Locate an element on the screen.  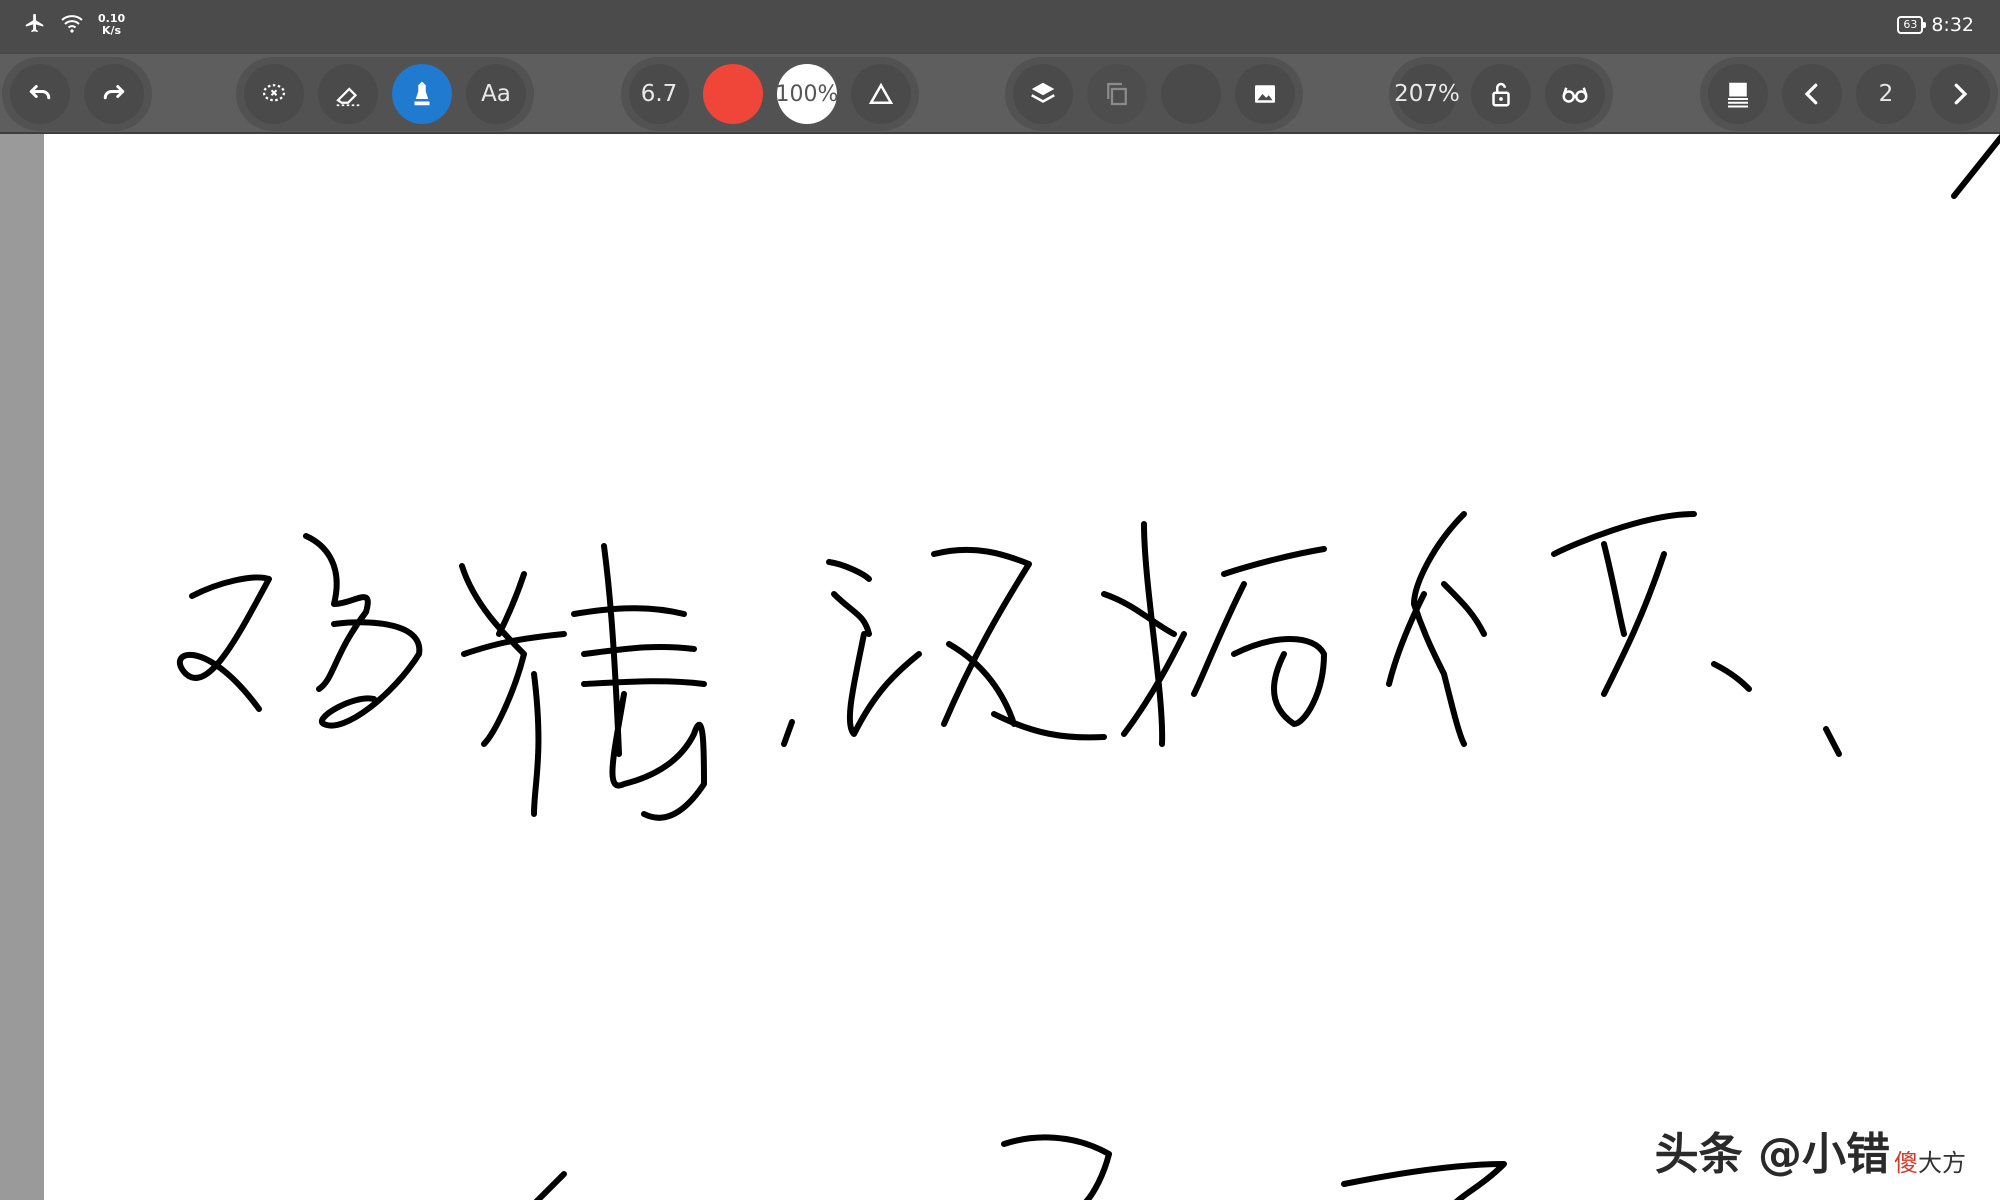
redo-button is located at coordinates (114, 94).